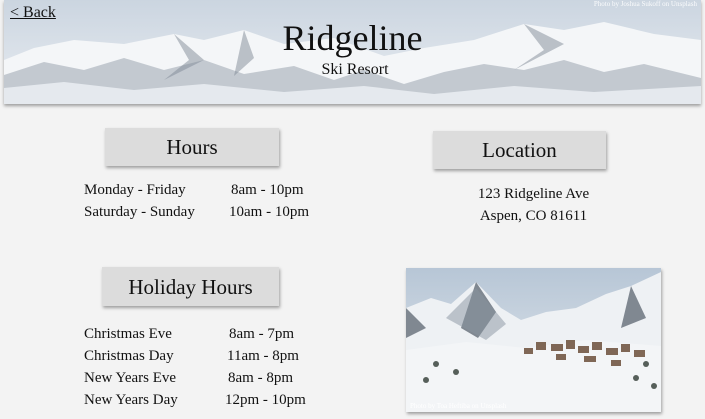 The image size is (705, 419). Describe the element at coordinates (352, 38) in the screenshot. I see `page-title: Ridgeline` at that location.